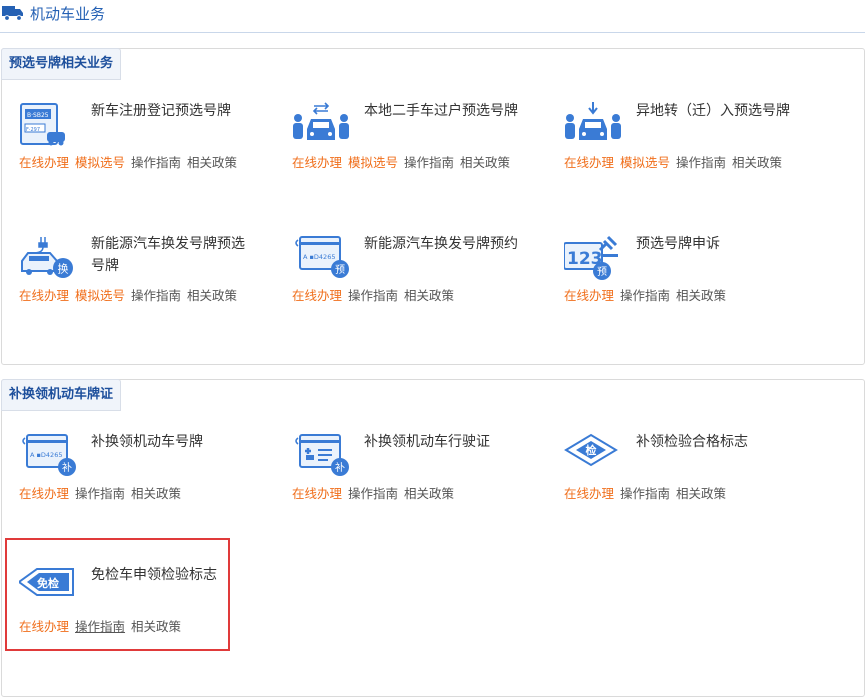  What do you see at coordinates (591, 257) in the screenshot?
I see `plate-appeal-icon: 123 预` at bounding box center [591, 257].